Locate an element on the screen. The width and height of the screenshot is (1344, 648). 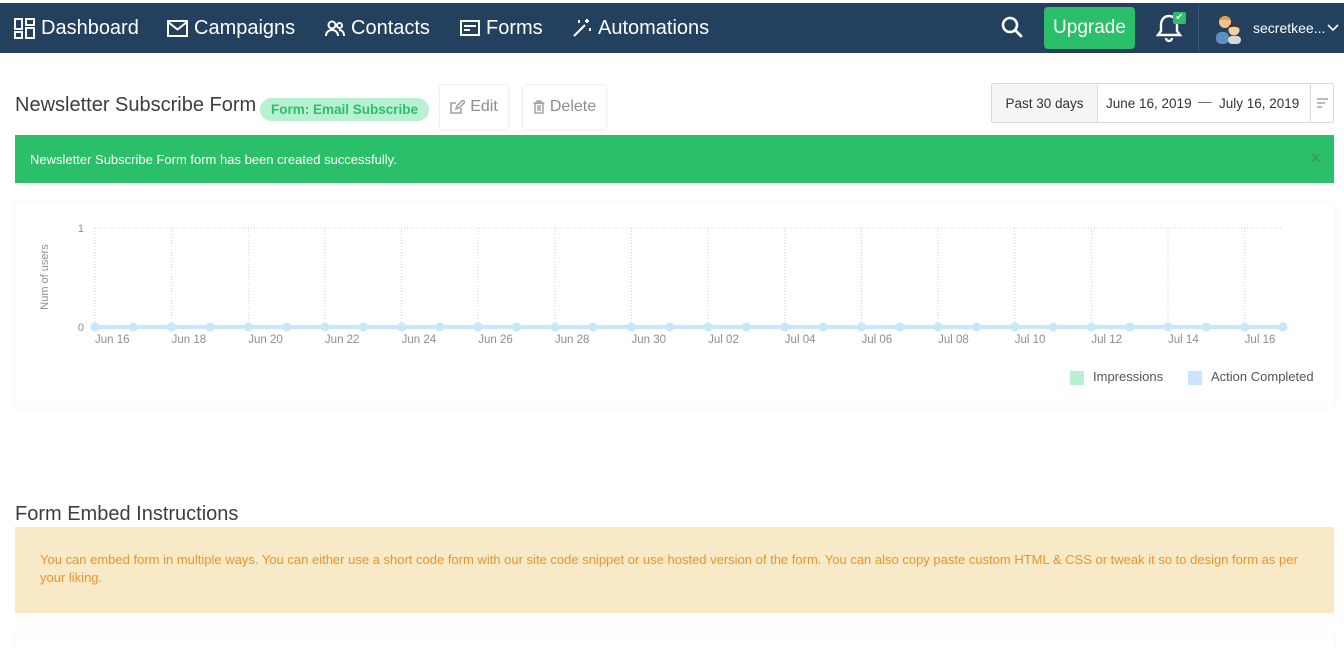
date-menu-toggle is located at coordinates (1321, 103).